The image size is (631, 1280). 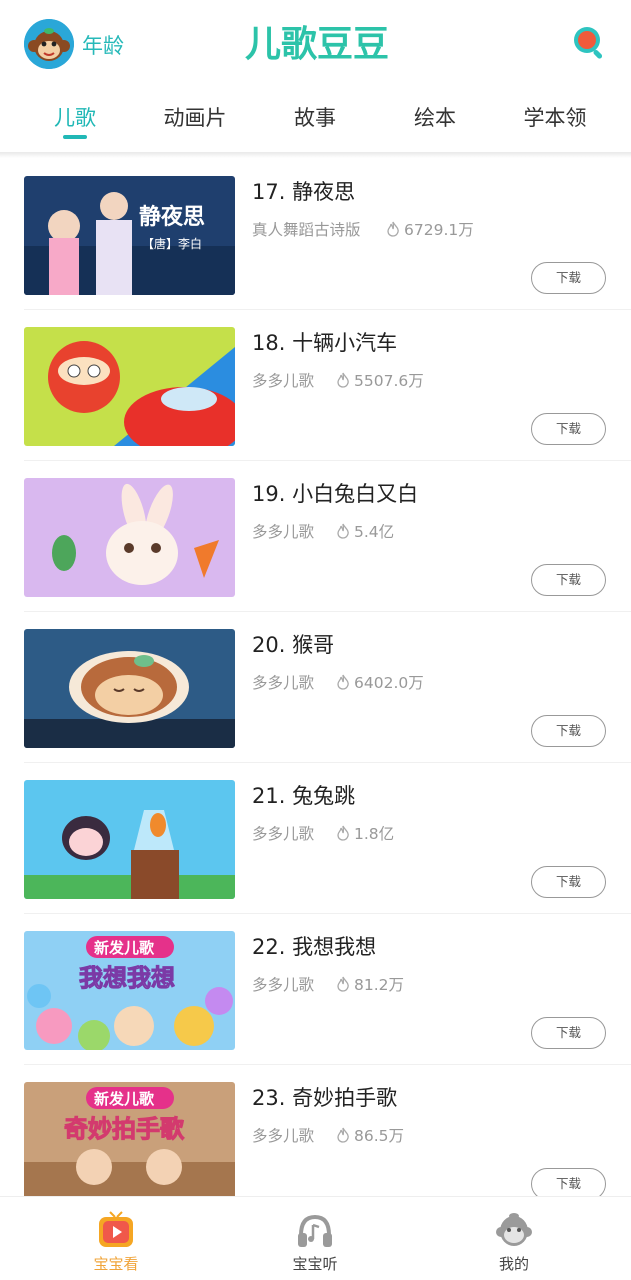 I want to click on nav-profile: 我的, so click(x=514, y=1238).